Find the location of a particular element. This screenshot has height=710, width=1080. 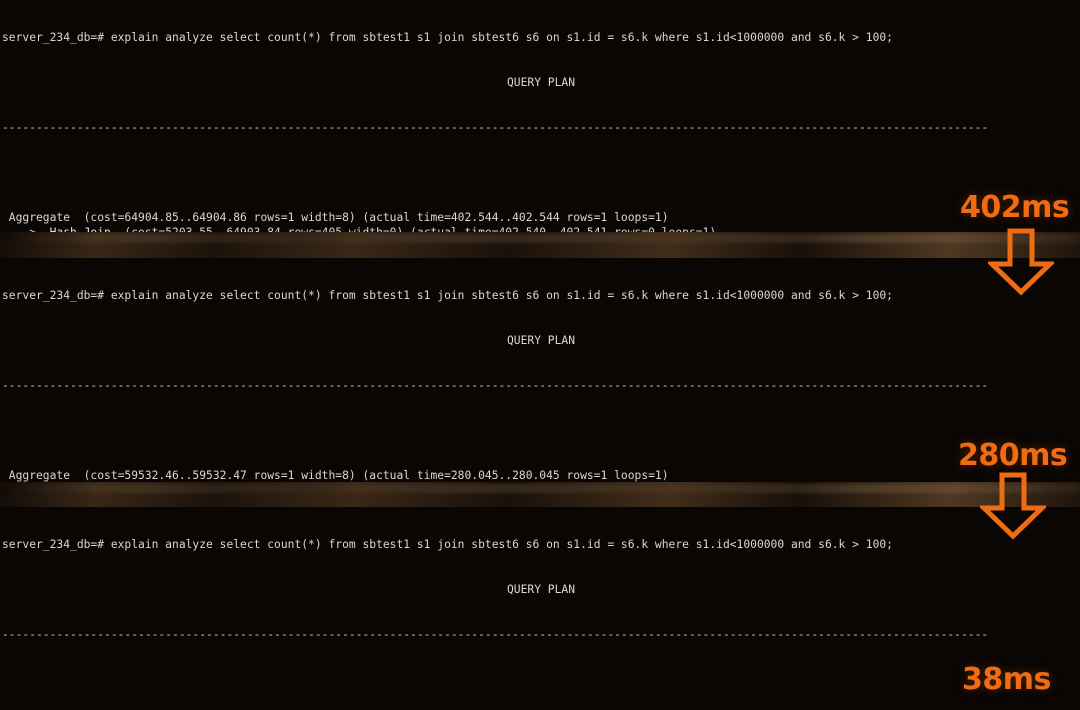

annotation-timing-hash-join: 402ms is located at coordinates (1015, 207).